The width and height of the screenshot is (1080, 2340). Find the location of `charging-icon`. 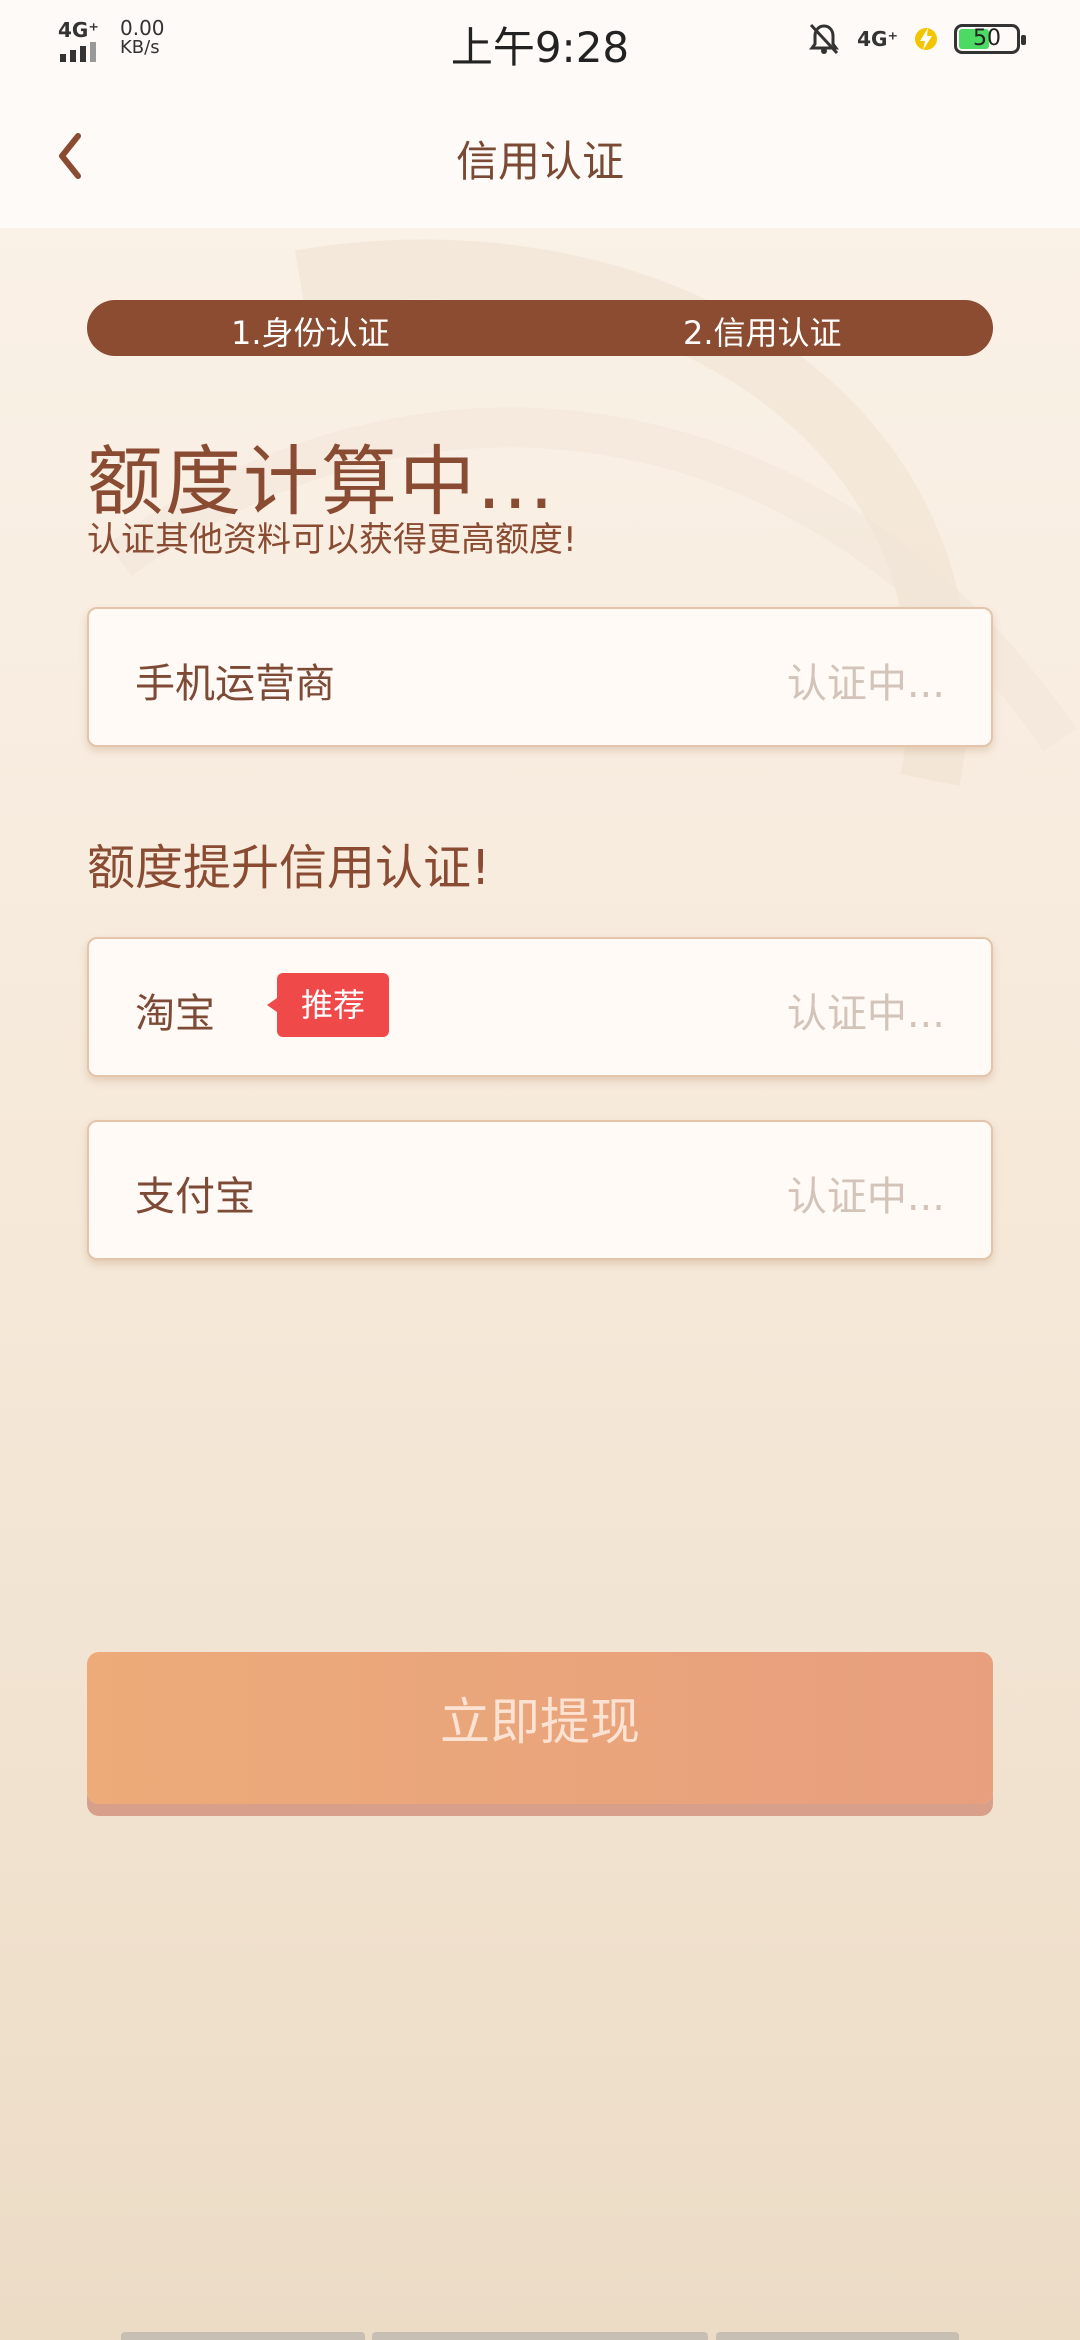

charging-icon is located at coordinates (926, 39).